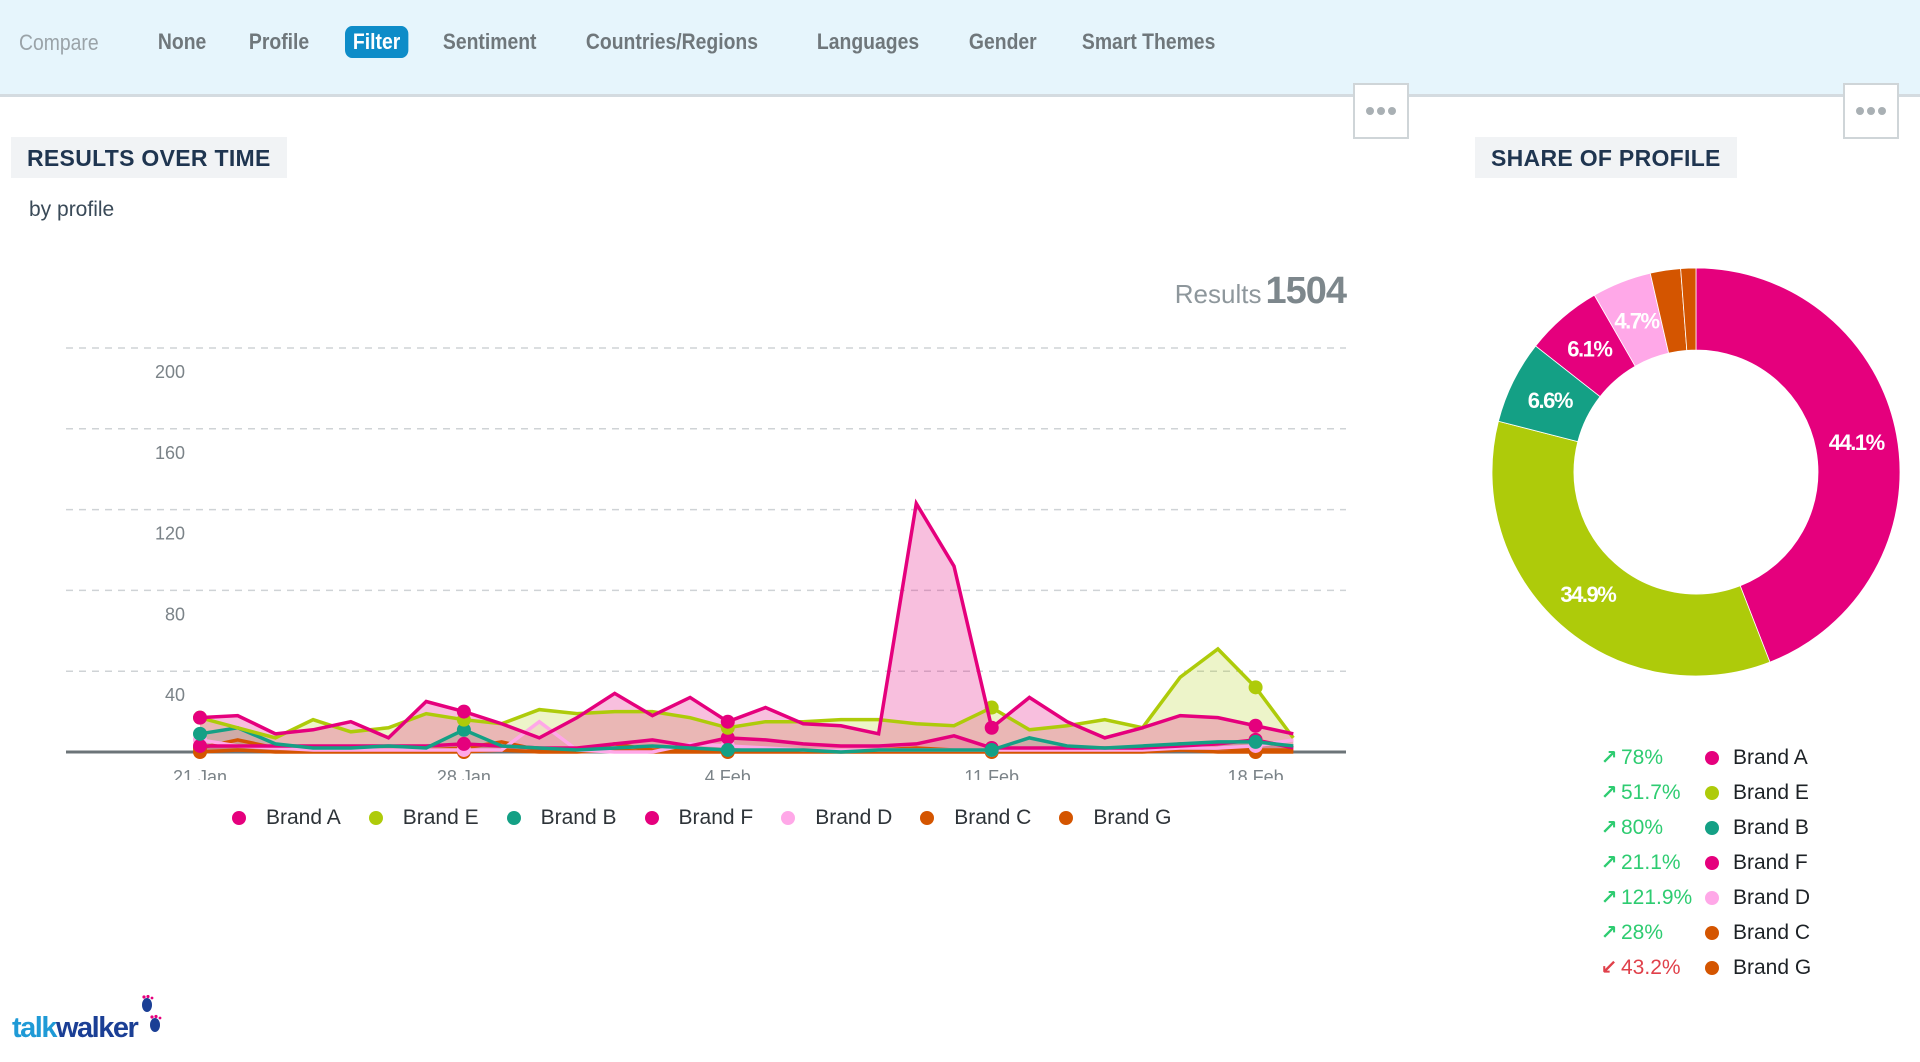  Describe the element at coordinates (1706, 967) in the screenshot. I see `share-legend-item-brand-g: ↙ 43.2% Brand G` at that location.